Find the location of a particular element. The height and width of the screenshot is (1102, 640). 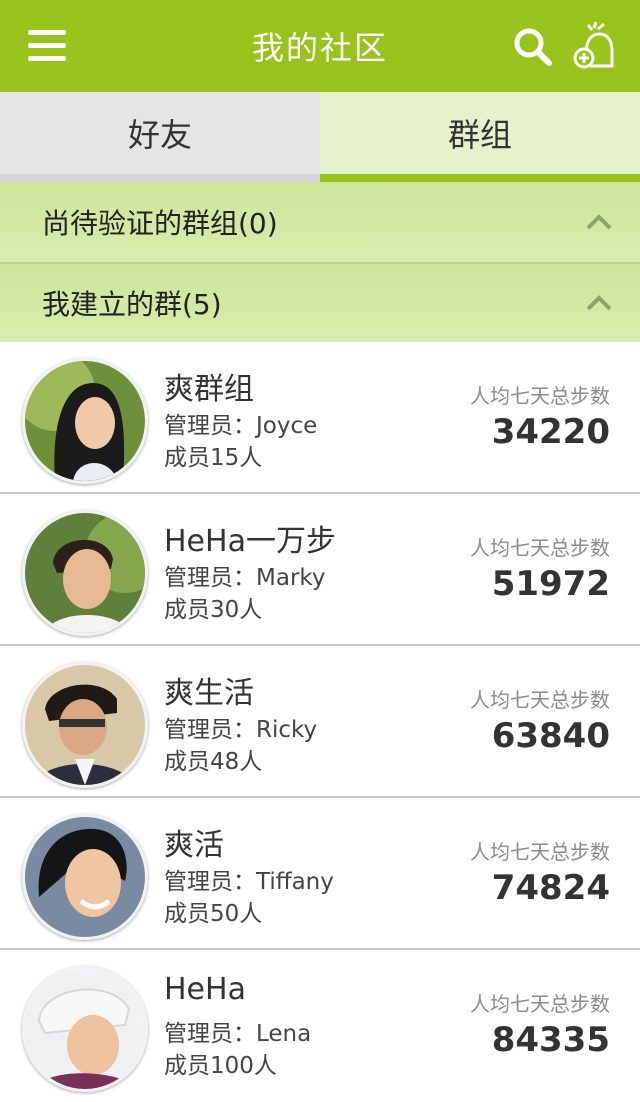

section-pending-label: 尚待验证的群组(0) is located at coordinates (160, 223).